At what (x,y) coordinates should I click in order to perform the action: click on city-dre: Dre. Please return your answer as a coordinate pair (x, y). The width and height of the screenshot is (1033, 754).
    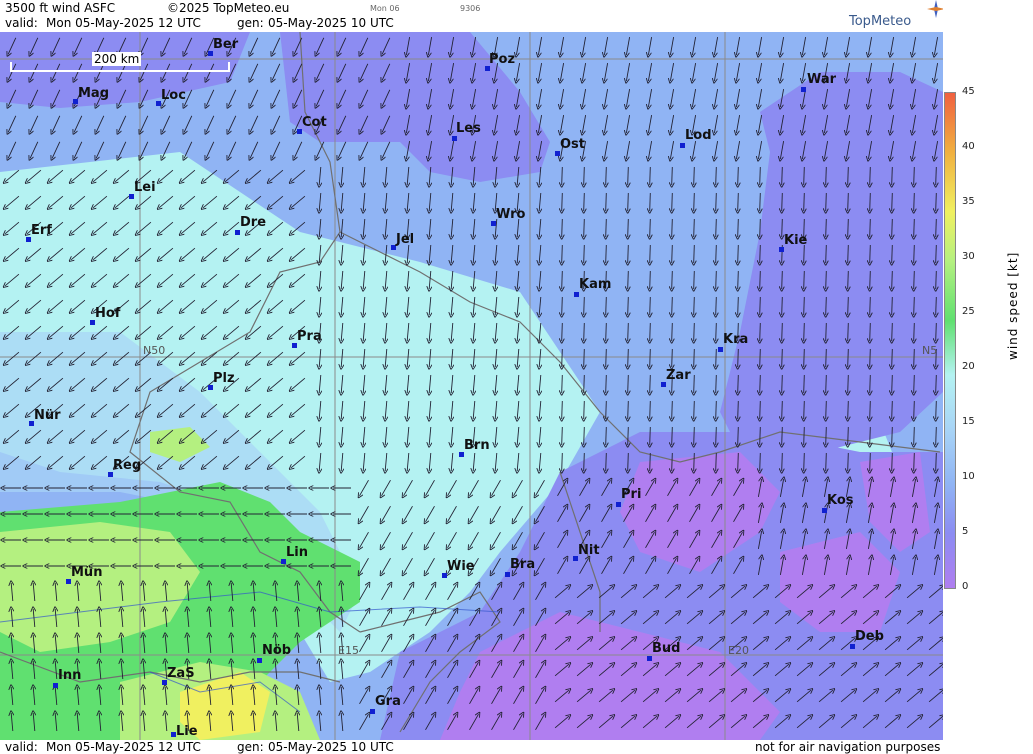
    Looking at the image, I should click on (253, 222).